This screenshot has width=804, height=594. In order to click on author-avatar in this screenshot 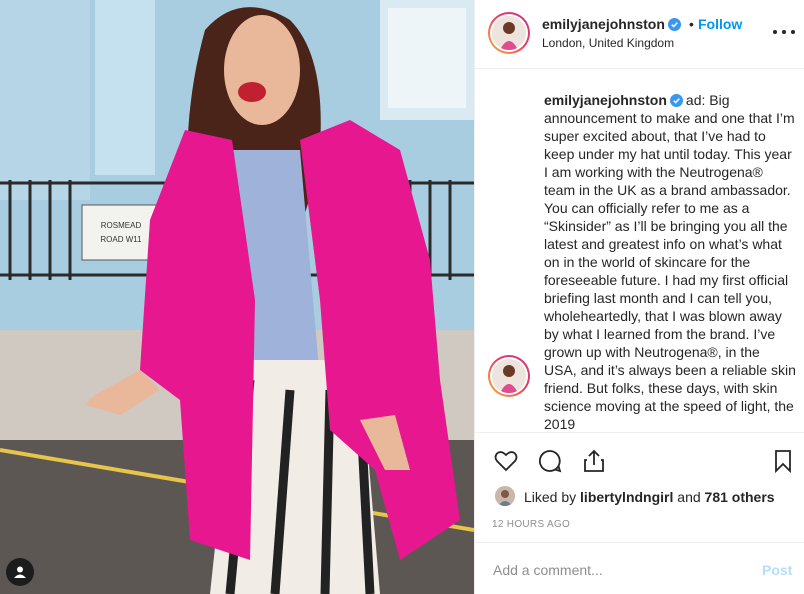, I will do `click(509, 33)`.